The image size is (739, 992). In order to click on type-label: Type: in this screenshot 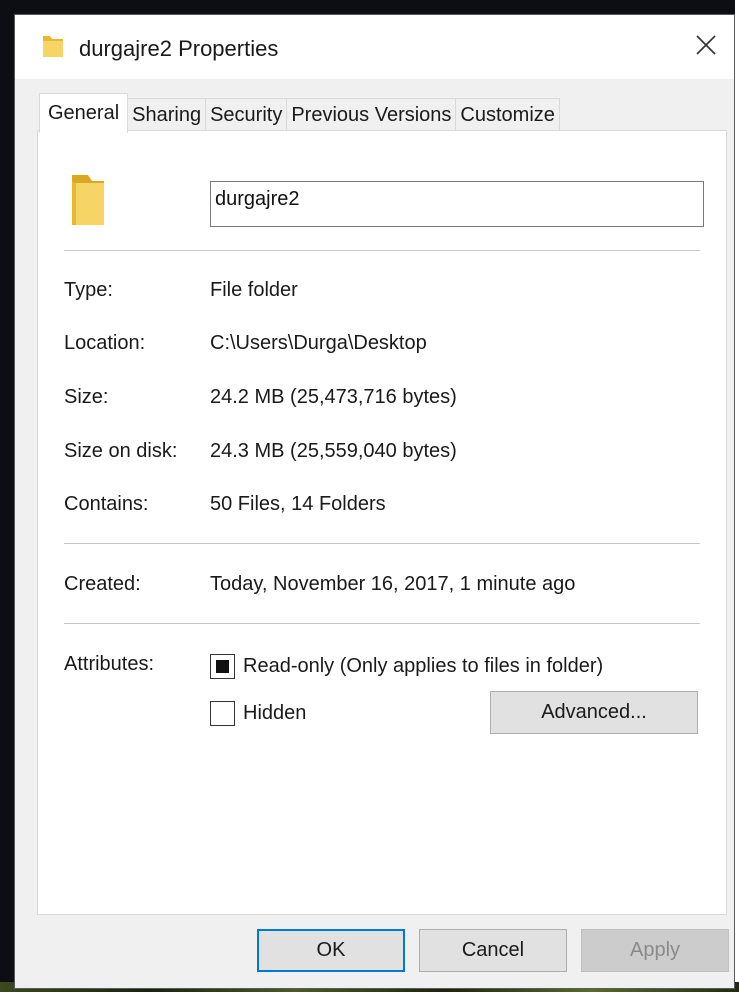, I will do `click(88, 290)`.